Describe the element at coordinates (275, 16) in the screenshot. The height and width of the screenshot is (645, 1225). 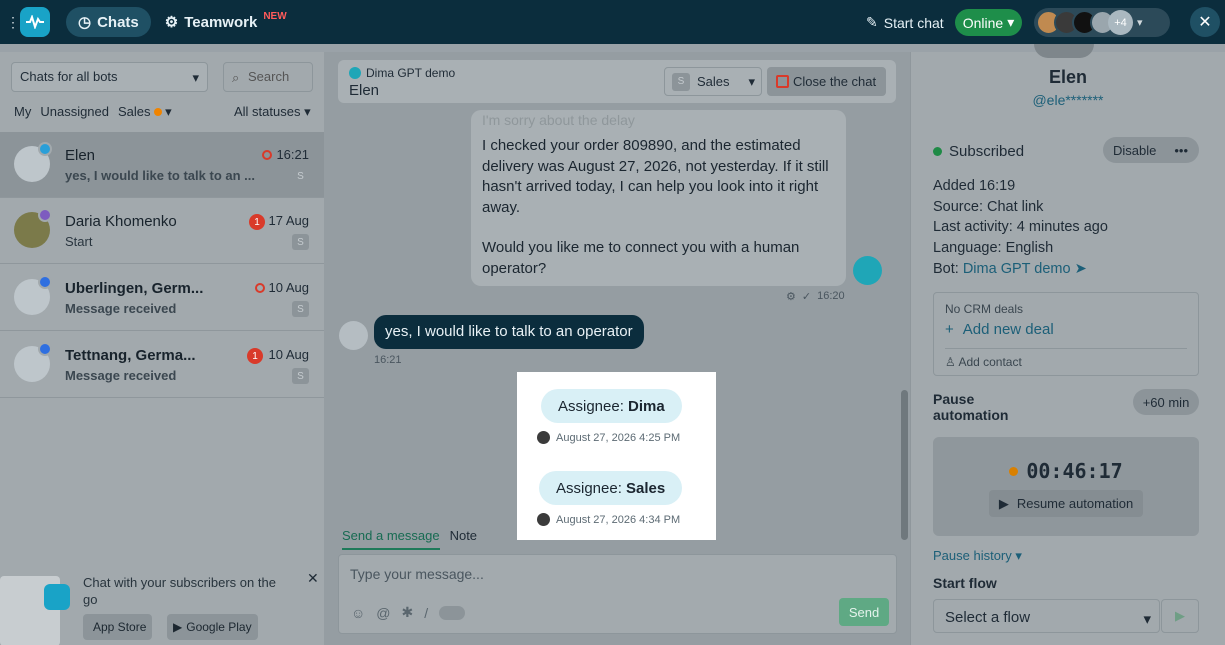
I see `new-badge: NEW` at that location.